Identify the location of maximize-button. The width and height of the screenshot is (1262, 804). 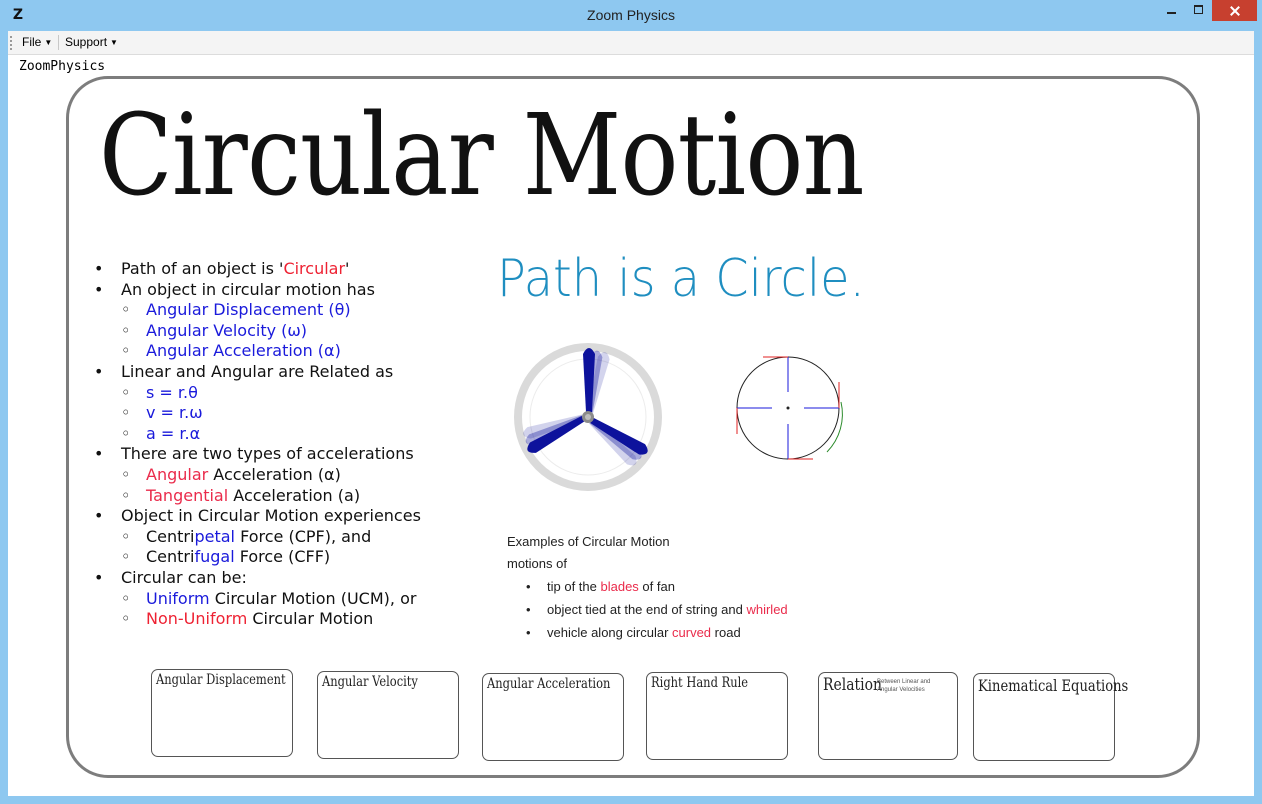
(1199, 11).